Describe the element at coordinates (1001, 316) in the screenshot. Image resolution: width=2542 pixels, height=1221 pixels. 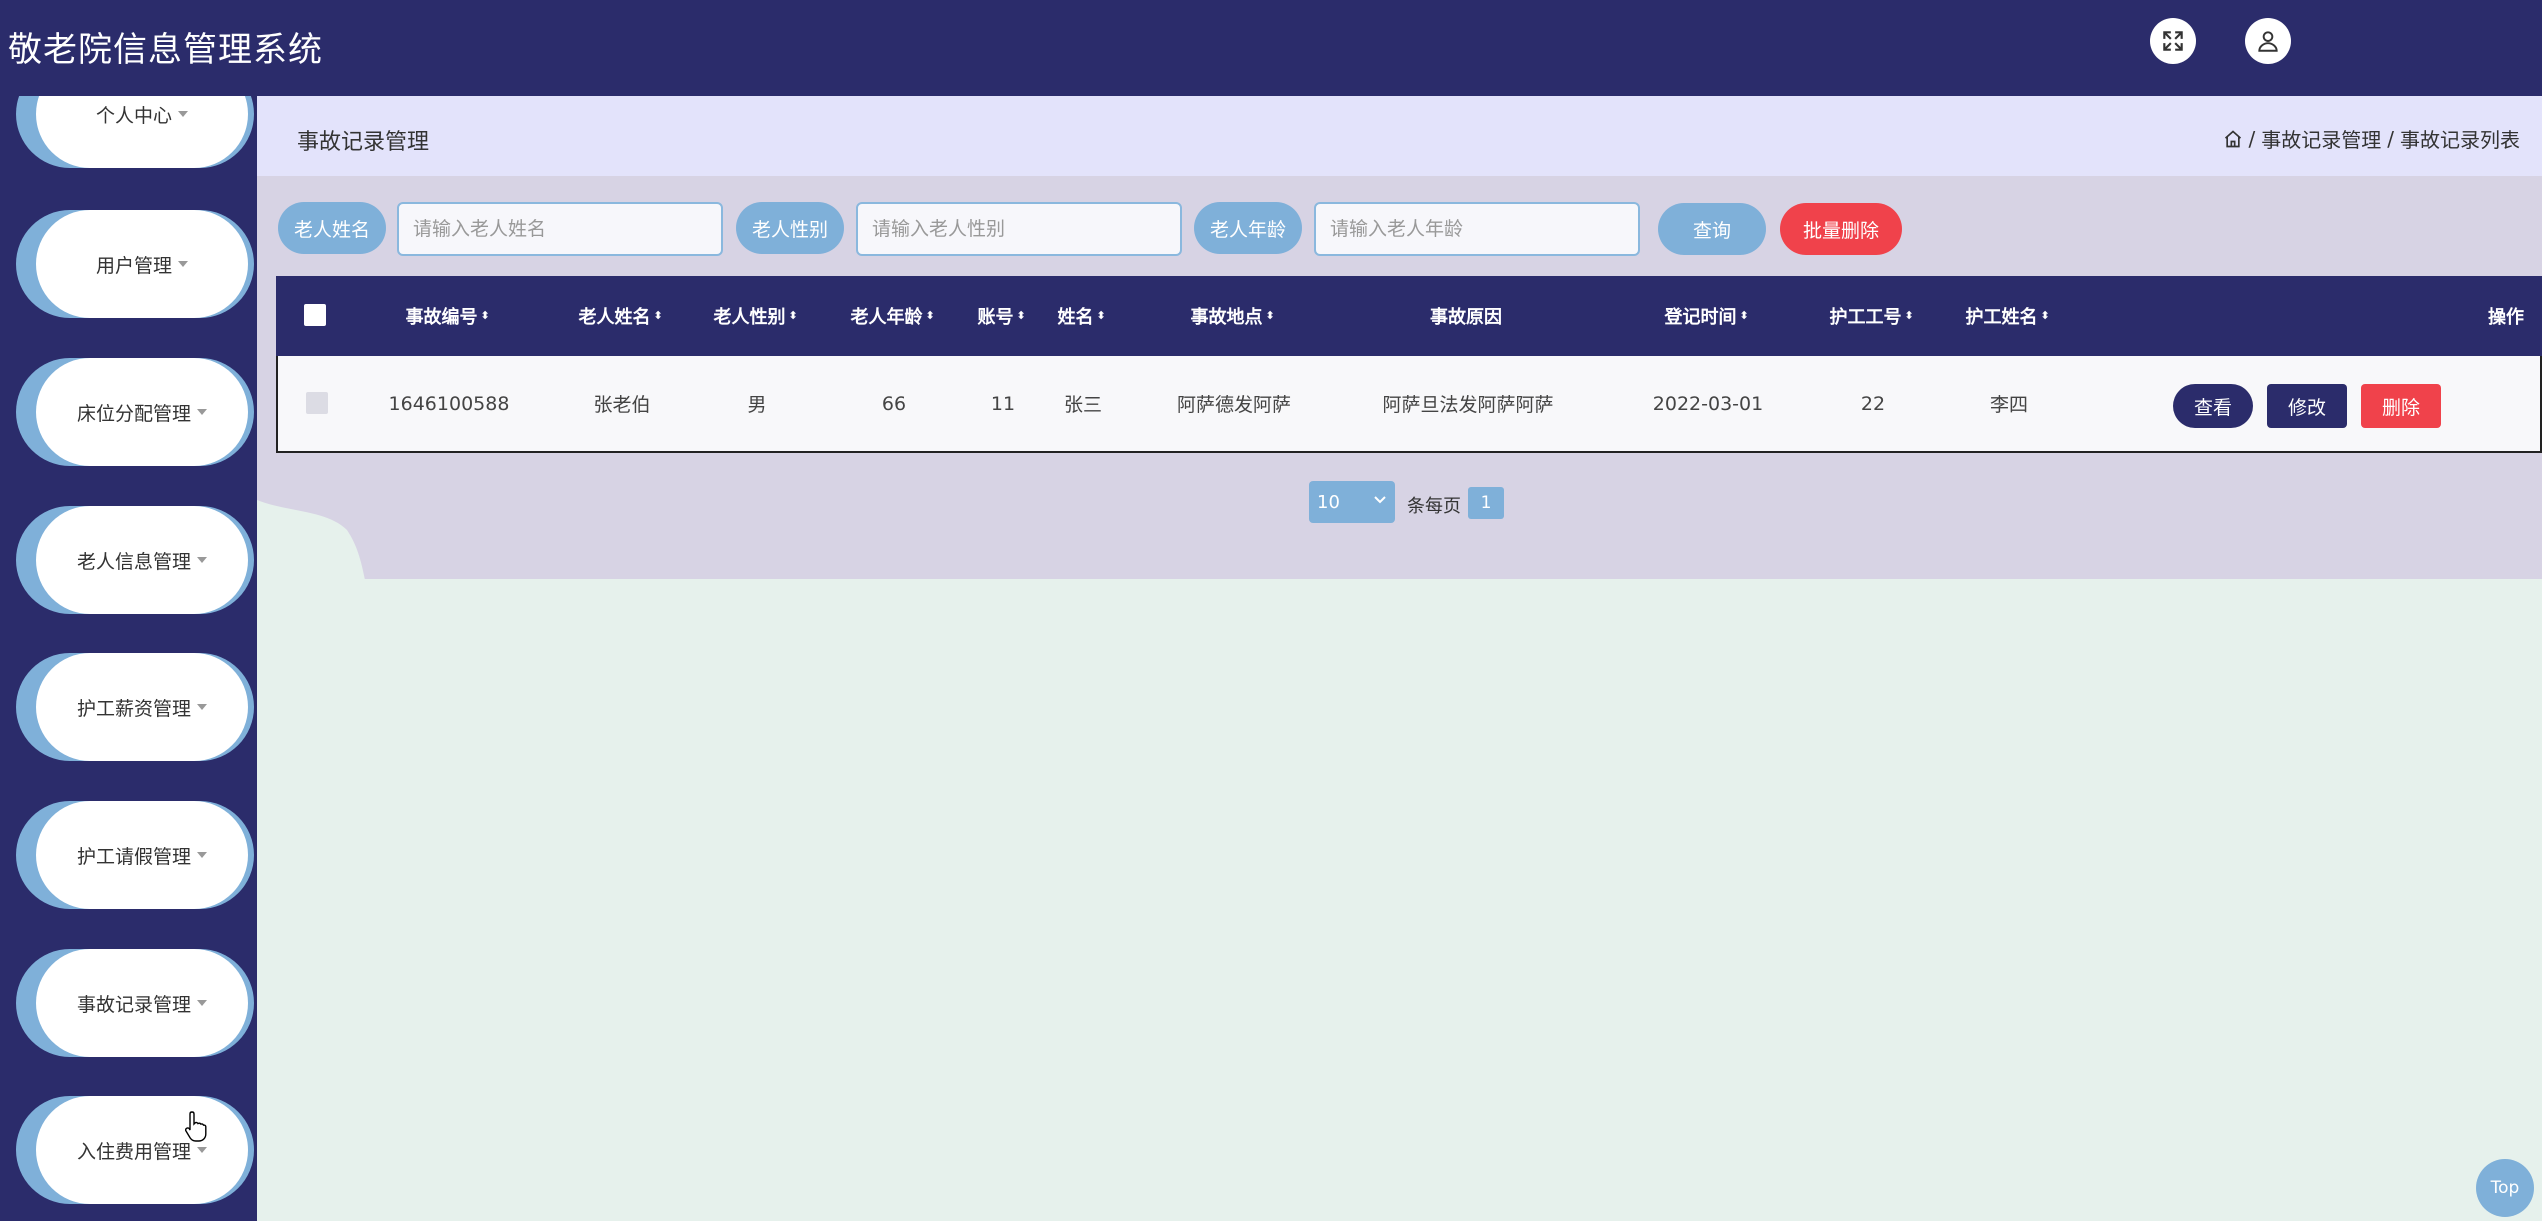
I see `column-header: 账号 ⬍` at that location.